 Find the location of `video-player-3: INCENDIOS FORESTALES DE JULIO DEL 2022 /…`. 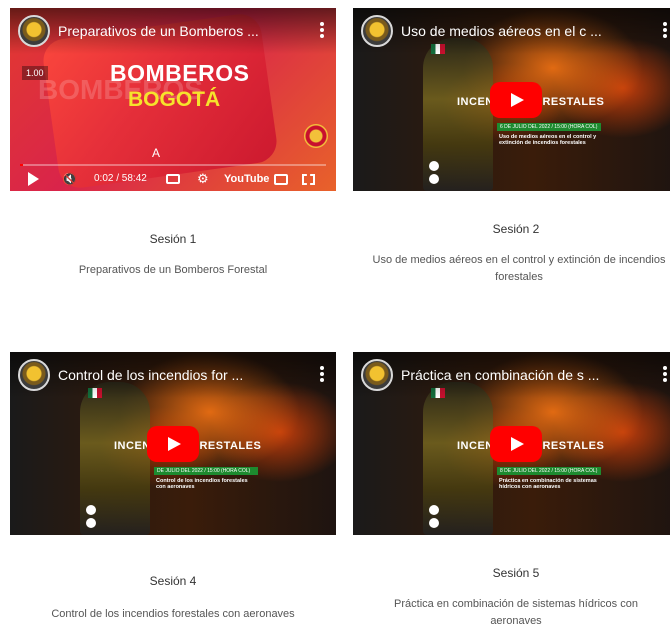

video-player-3: INCENDIOS FORESTALES DE JULIO DEL 2022 /… is located at coordinates (173, 443).